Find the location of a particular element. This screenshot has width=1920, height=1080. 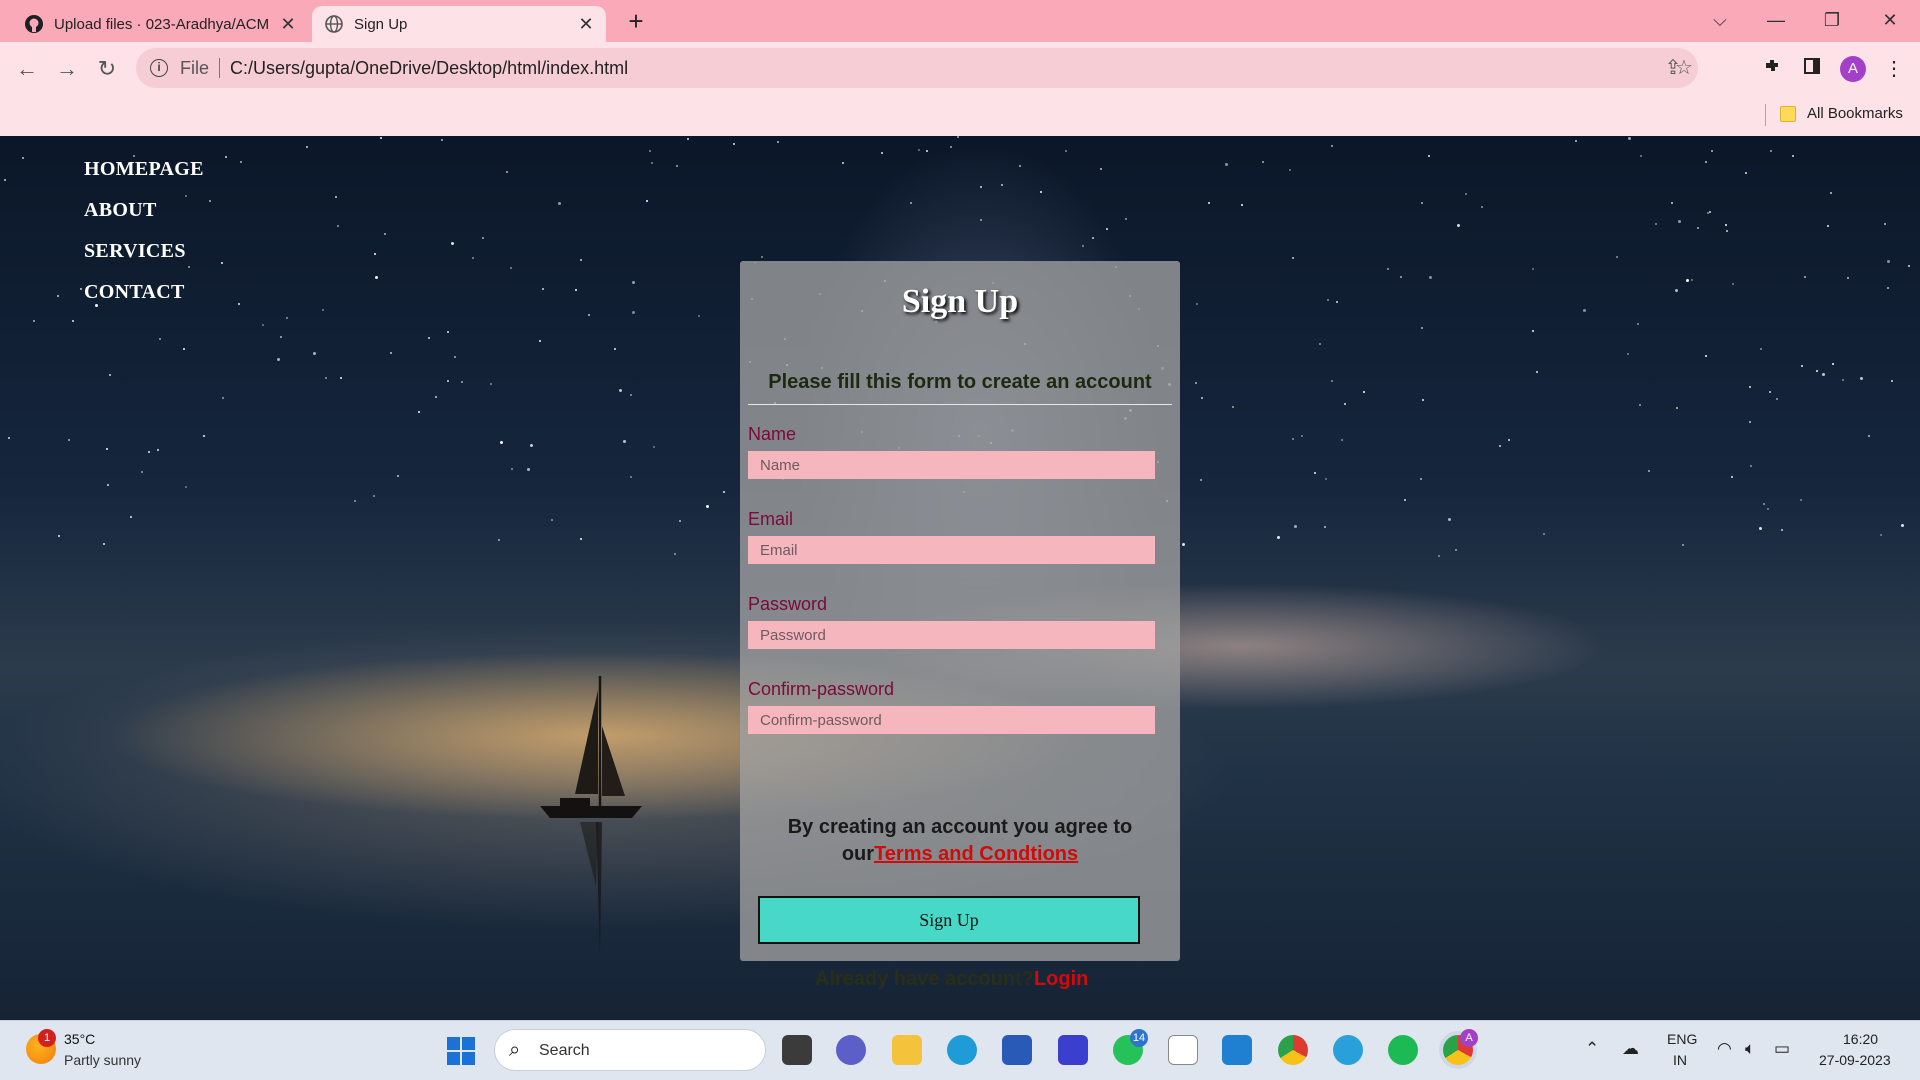

minimize-button: — is located at coordinates (1776, 20).